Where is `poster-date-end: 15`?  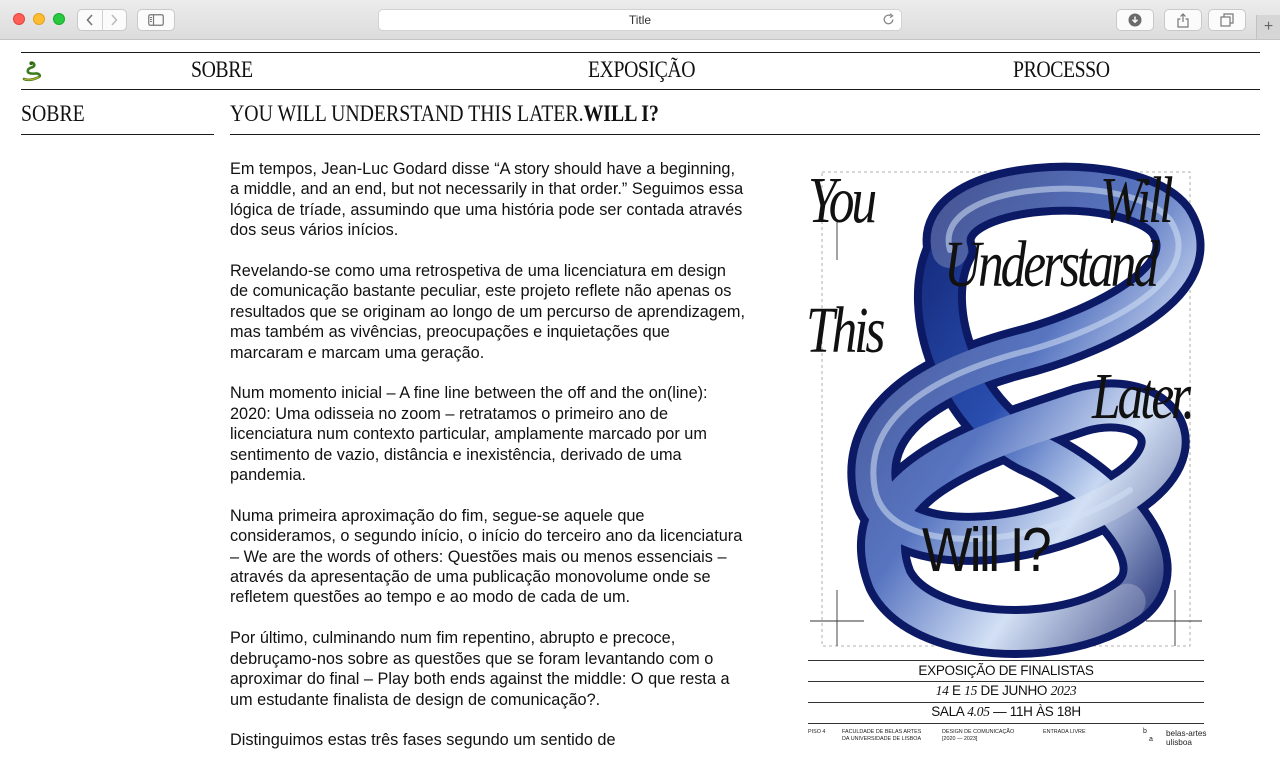
poster-date-end: 15 is located at coordinates (971, 690).